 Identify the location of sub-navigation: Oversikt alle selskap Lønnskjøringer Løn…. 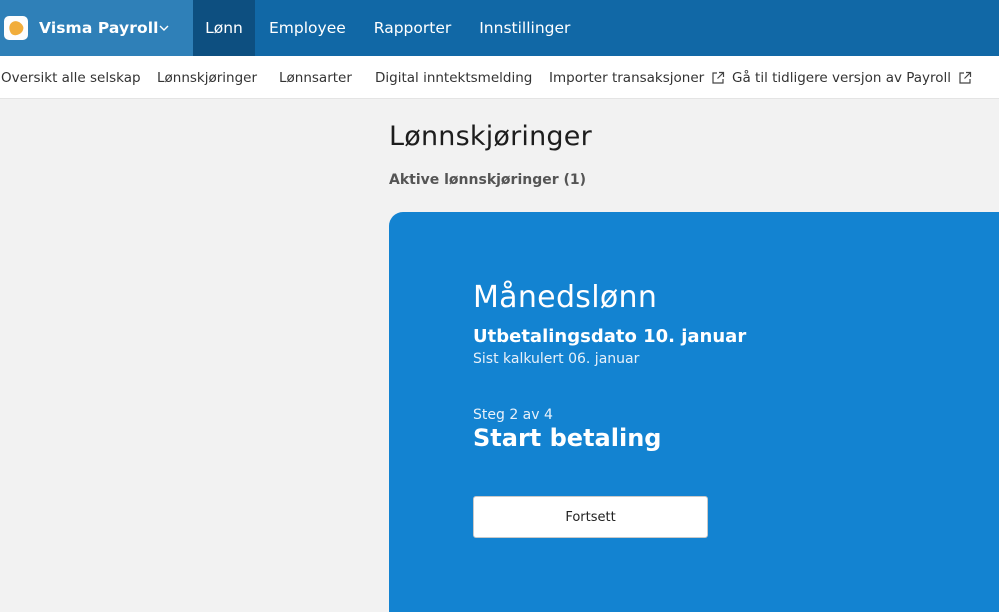
(499, 77).